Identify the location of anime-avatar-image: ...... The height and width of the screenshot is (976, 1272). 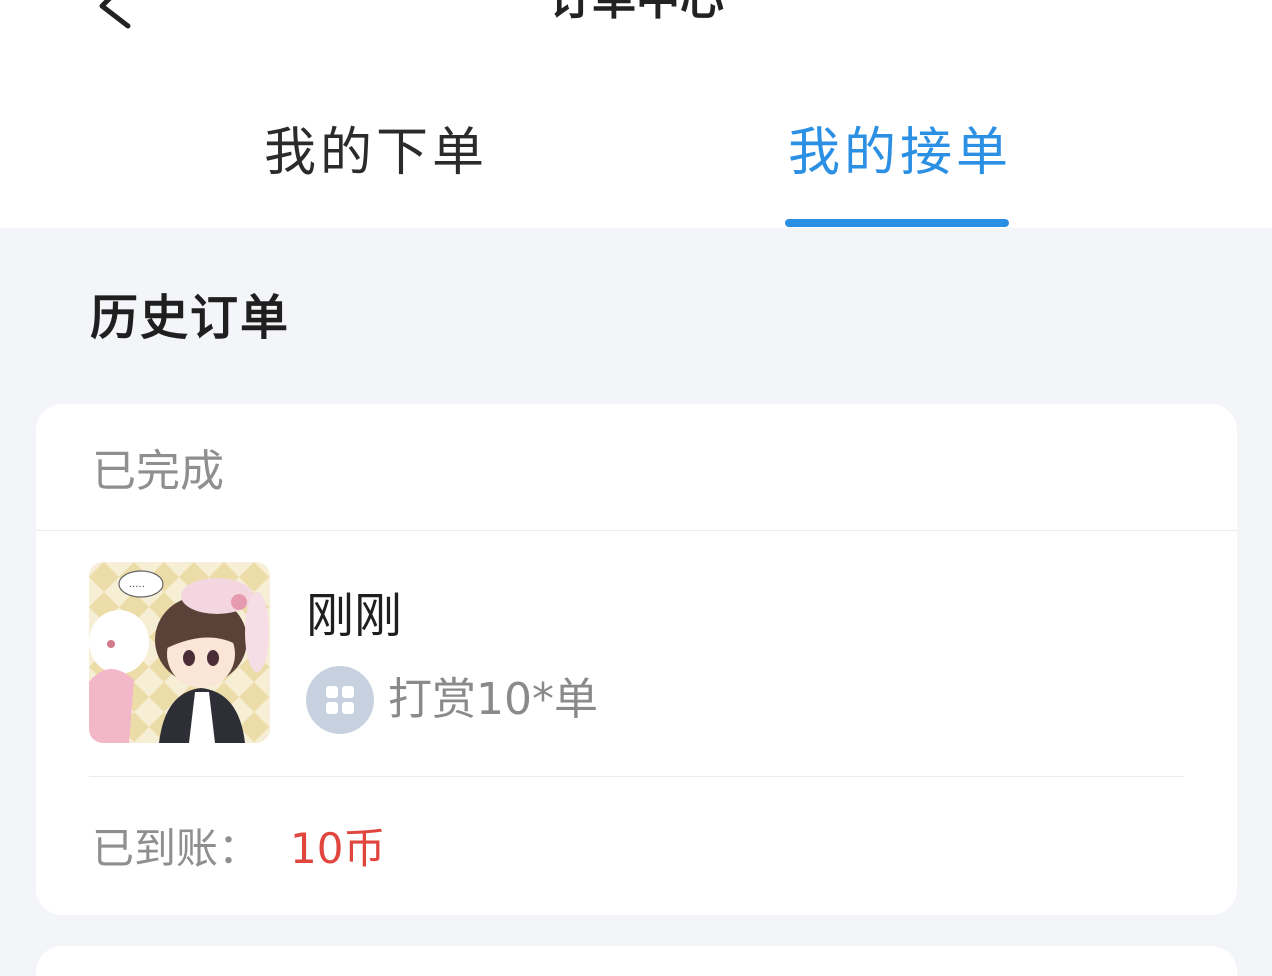
(179, 652).